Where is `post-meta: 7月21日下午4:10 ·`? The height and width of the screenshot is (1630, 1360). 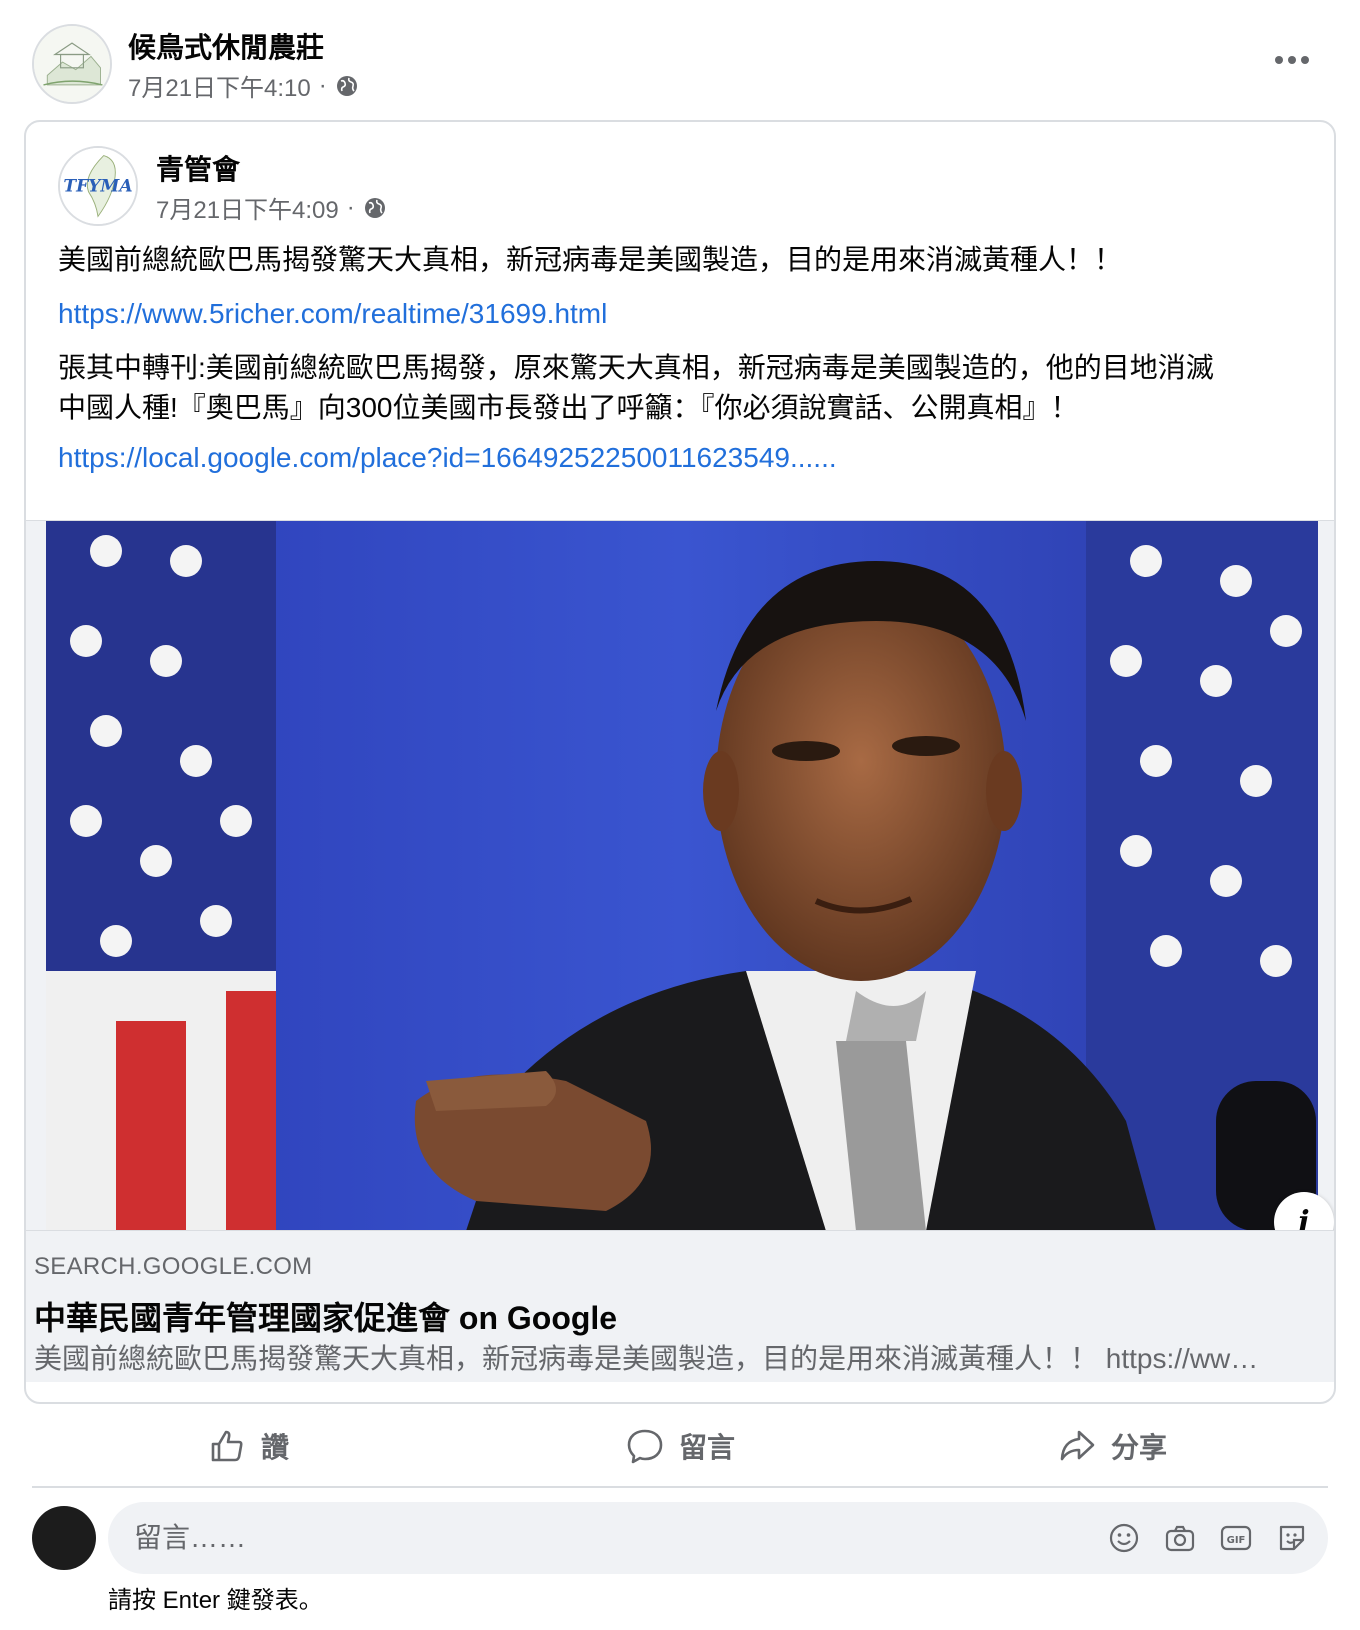
post-meta: 7月21日下午4:10 · is located at coordinates (243, 85).